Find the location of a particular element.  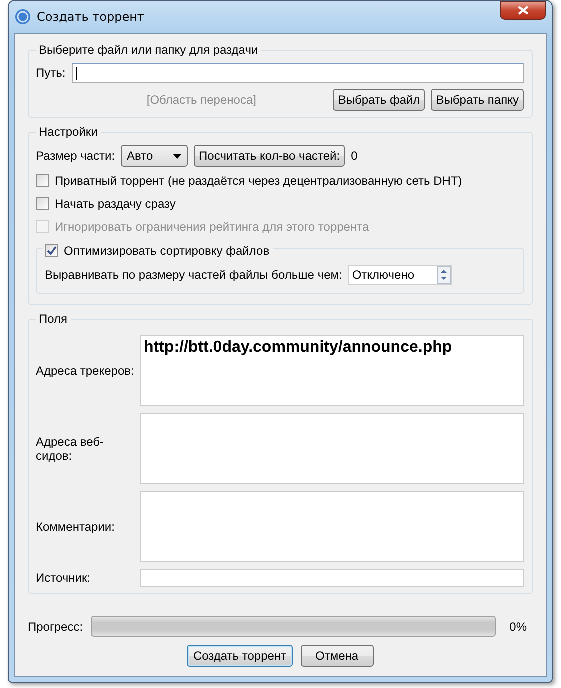

text-area: http://btt.0day.community/announce.php is located at coordinates (332, 370).